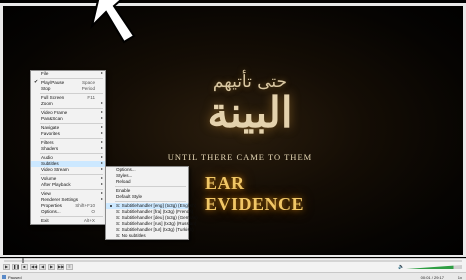 This screenshot has width=466, height=280. What do you see at coordinates (89, 220) in the screenshot?
I see `menu-item-shortcut: Alt+X` at bounding box center [89, 220].